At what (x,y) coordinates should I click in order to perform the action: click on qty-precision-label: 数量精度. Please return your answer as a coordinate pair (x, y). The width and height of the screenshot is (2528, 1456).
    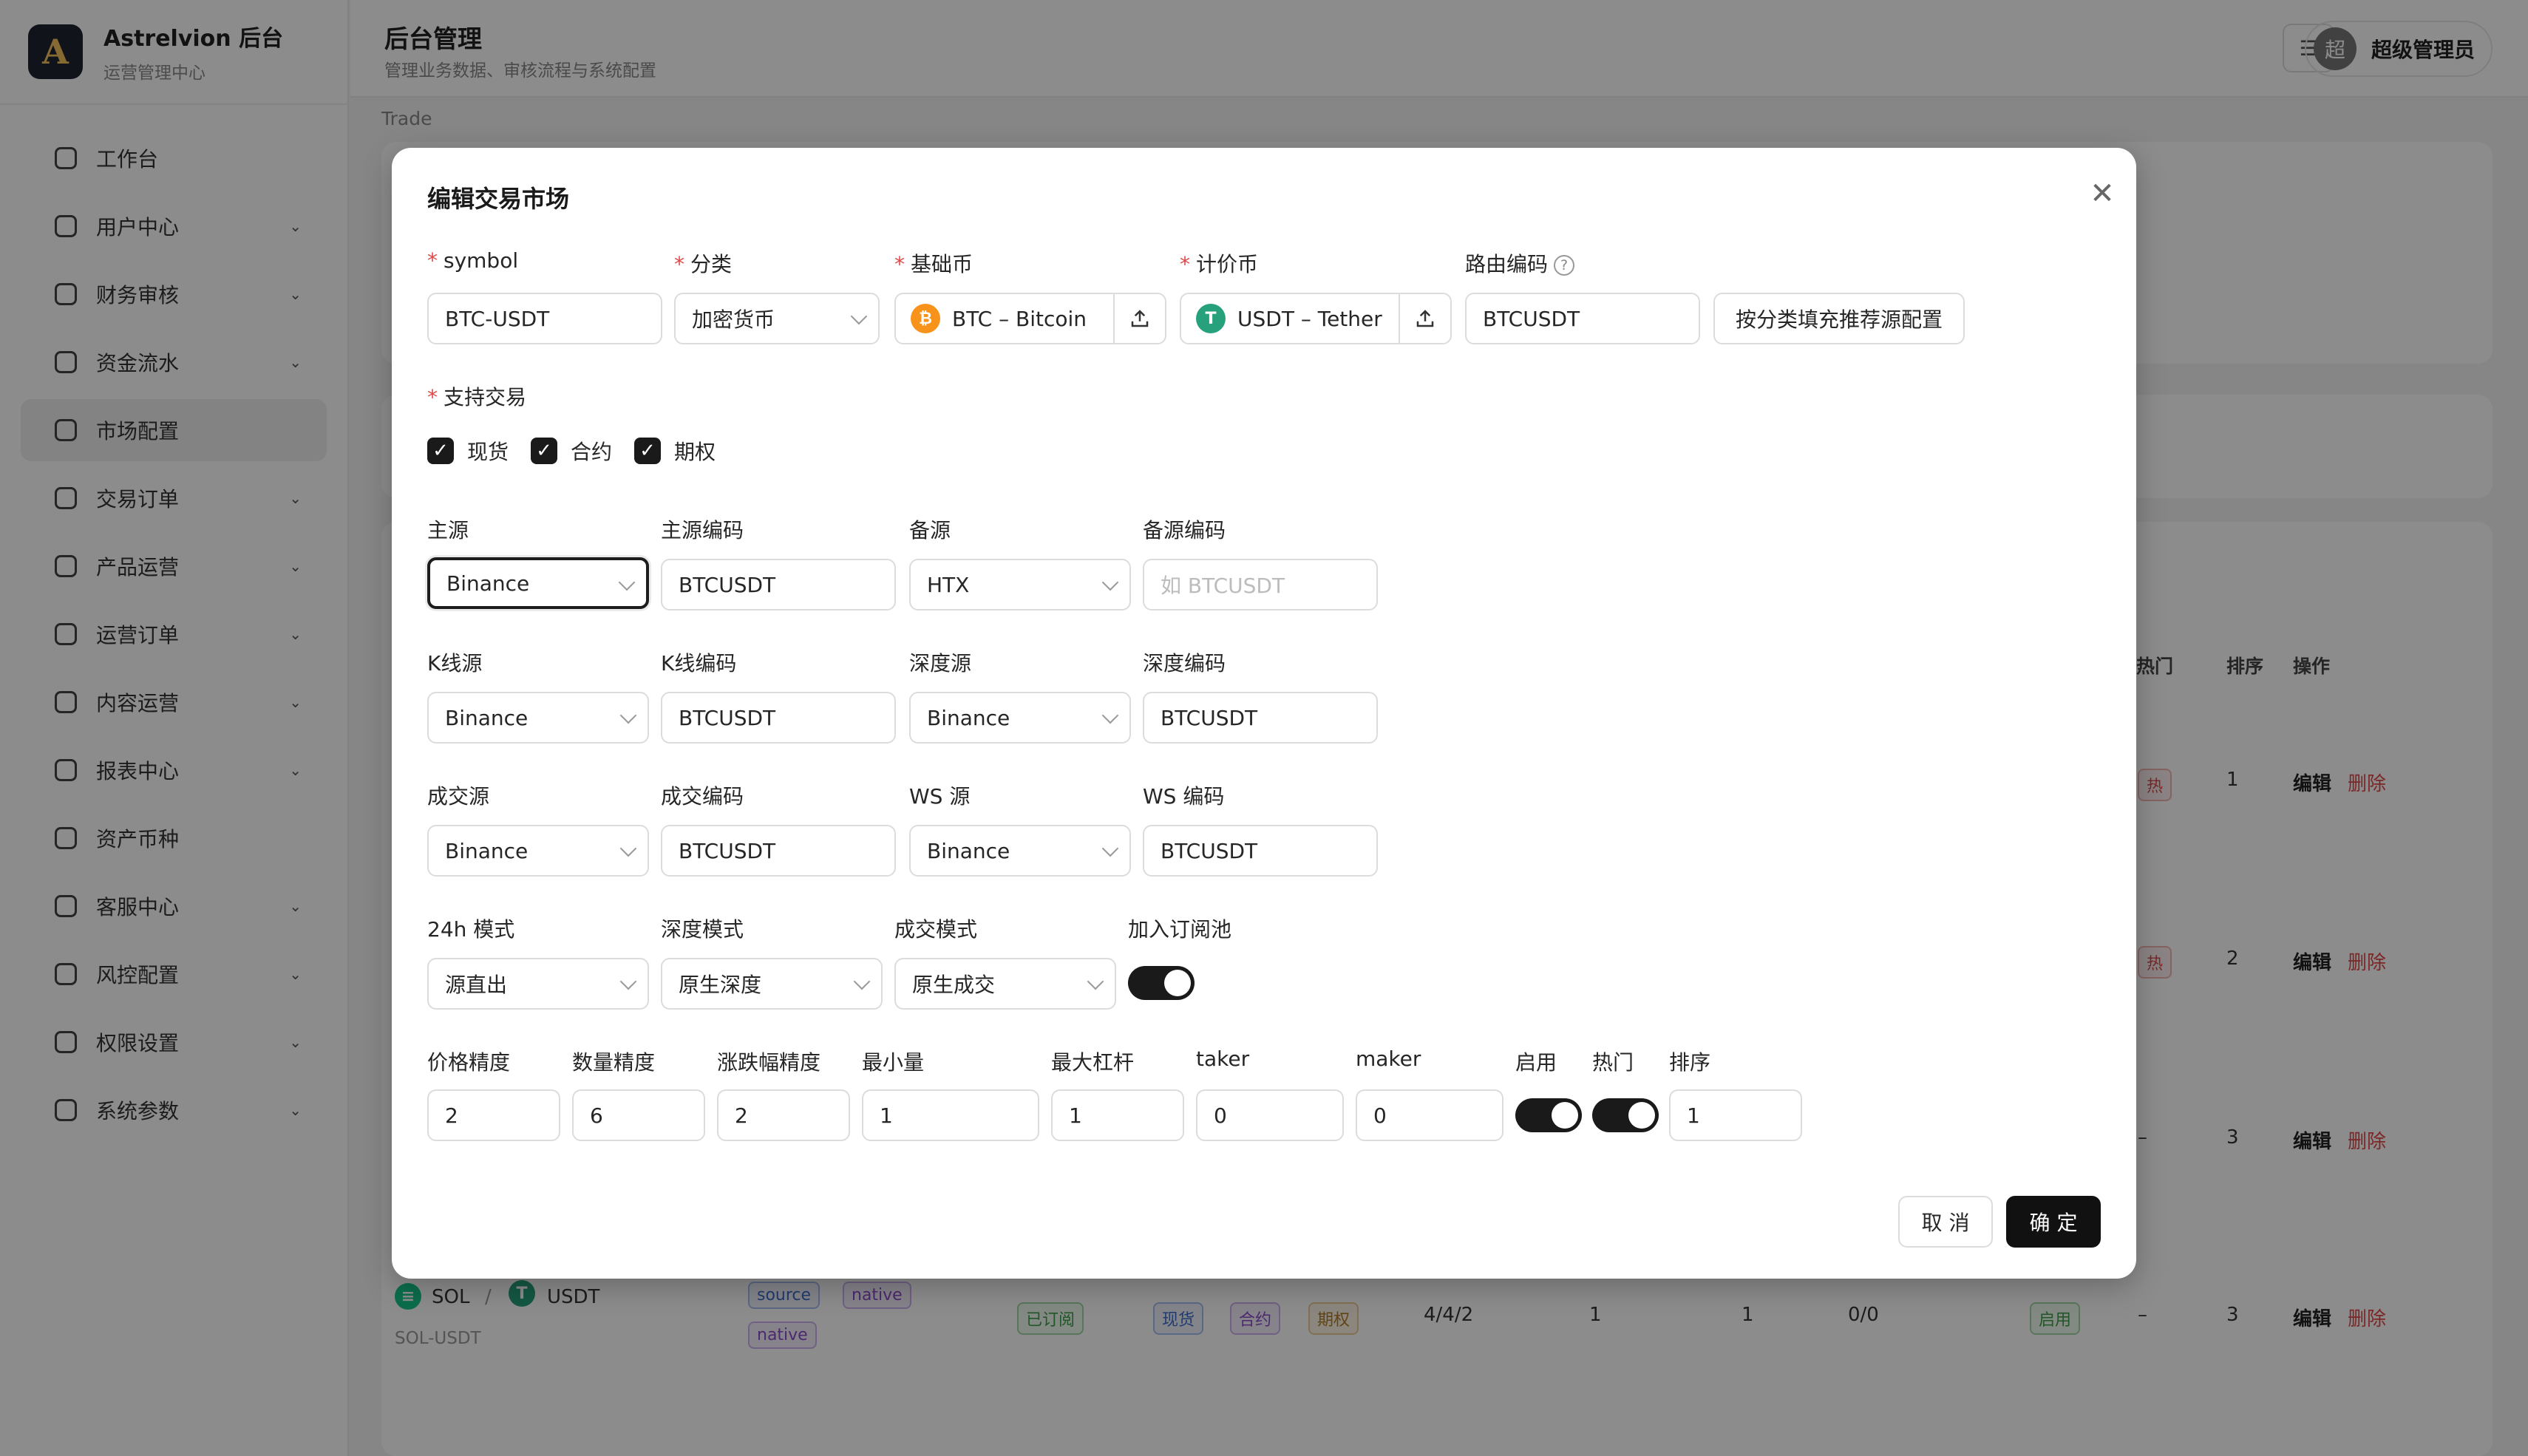
    Looking at the image, I should click on (614, 1062).